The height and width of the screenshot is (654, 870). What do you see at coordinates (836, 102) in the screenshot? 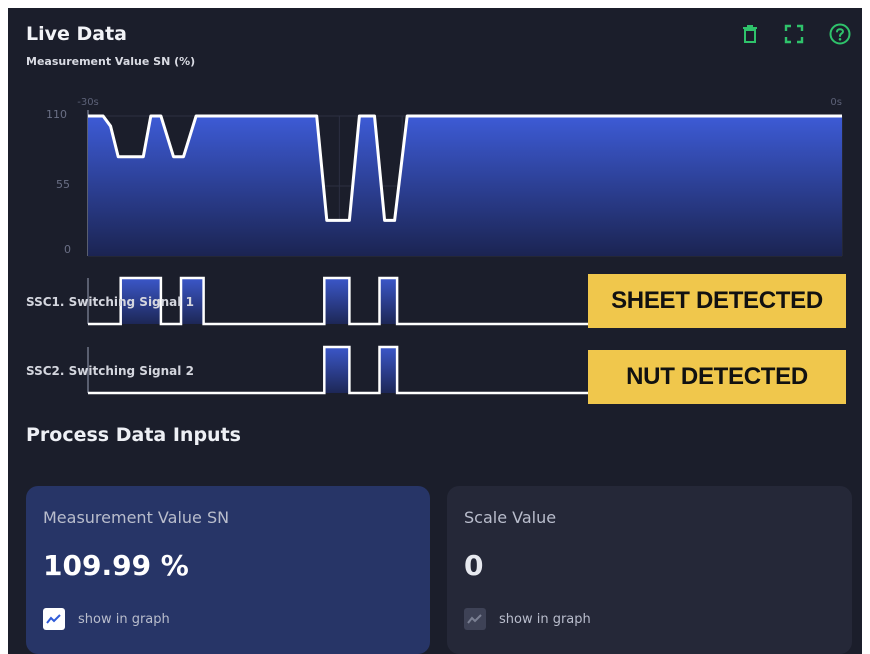
I see `x-tick-end: 0s` at bounding box center [836, 102].